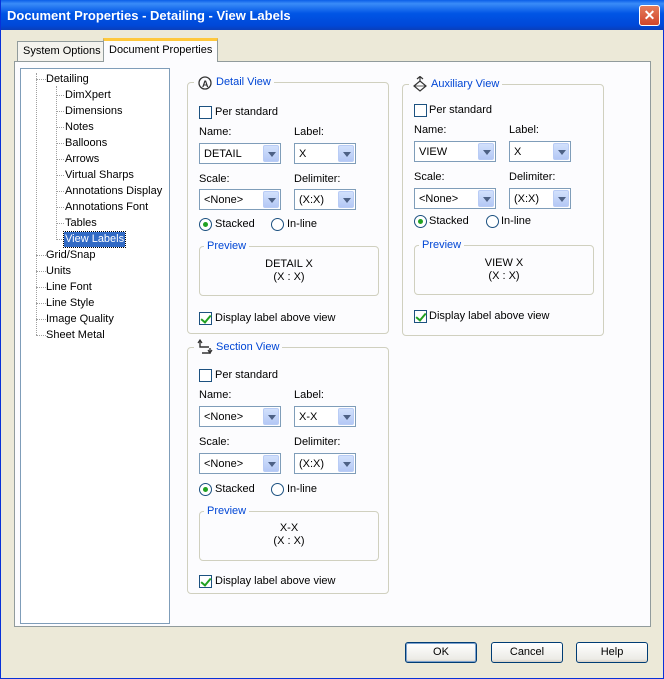 The height and width of the screenshot is (679, 664). What do you see at coordinates (455, 198) in the screenshot?
I see `auxiliary-scale-select: <None>` at bounding box center [455, 198].